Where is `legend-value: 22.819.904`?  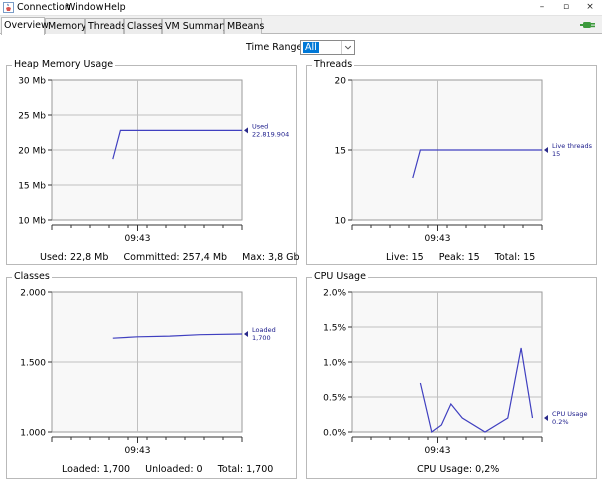 legend-value: 22.819.904 is located at coordinates (270, 134).